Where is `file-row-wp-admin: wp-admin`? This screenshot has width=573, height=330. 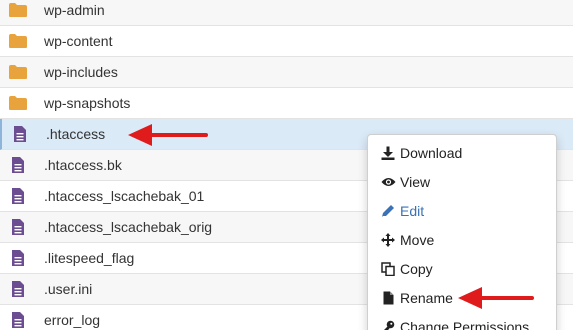 file-row-wp-admin: wp-admin is located at coordinates (286, 13).